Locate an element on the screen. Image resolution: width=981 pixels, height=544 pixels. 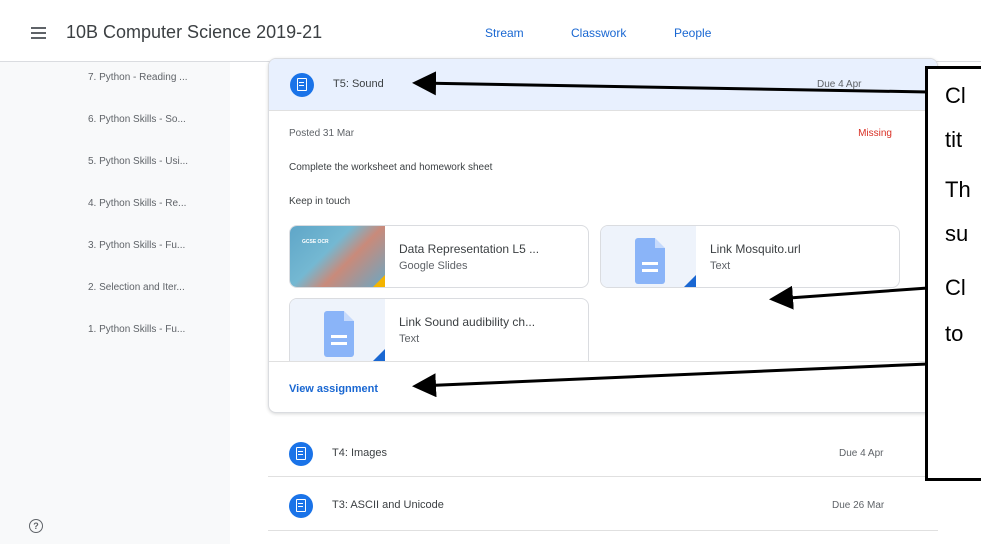
callout-line-2: tit is located at coordinates (954, 139).